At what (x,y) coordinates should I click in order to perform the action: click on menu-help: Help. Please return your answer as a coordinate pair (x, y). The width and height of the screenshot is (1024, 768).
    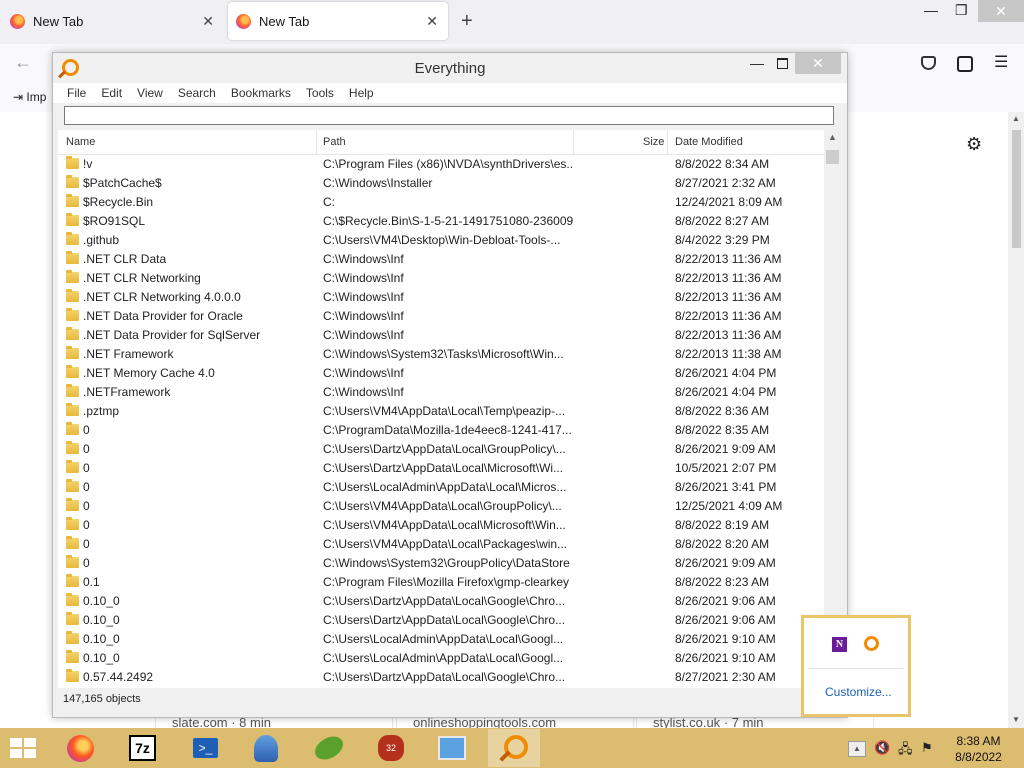
    Looking at the image, I should click on (361, 93).